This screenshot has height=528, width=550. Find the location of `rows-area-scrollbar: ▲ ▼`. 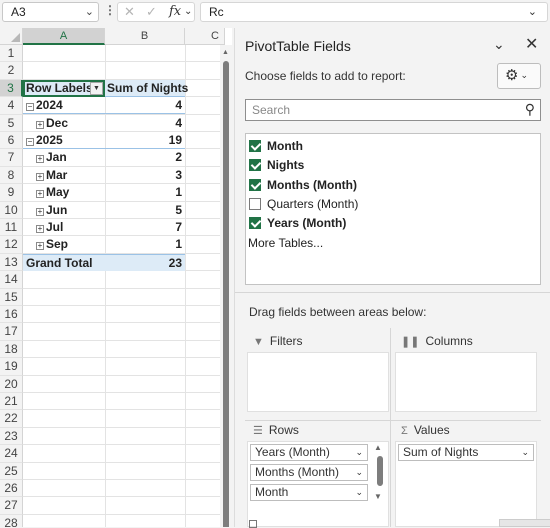

rows-area-scrollbar: ▲ ▼ is located at coordinates (380, 472).